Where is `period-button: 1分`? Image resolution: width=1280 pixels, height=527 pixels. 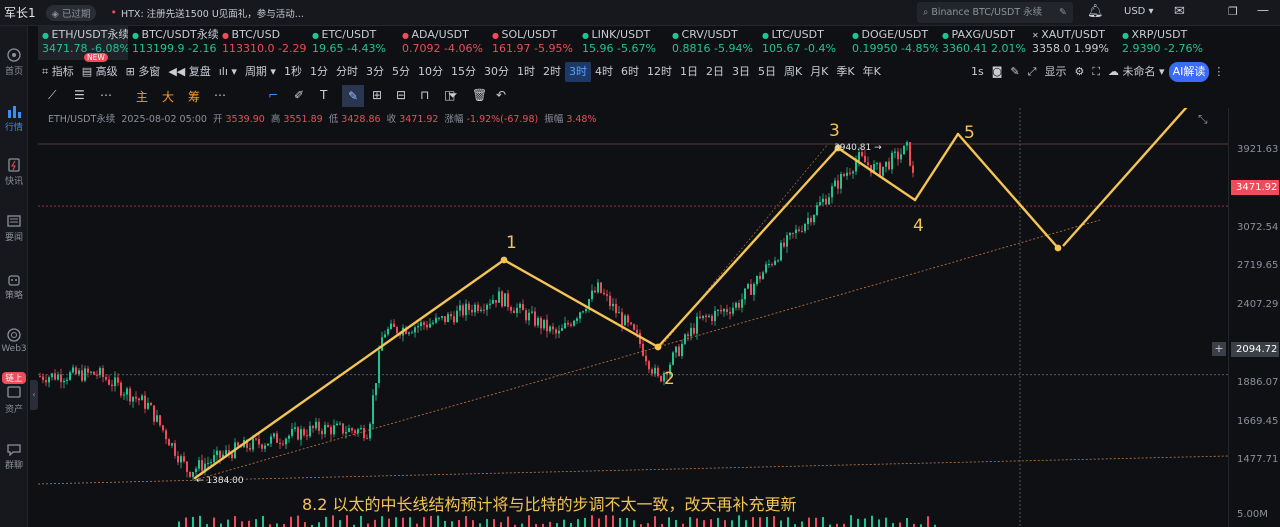
period-button: 1分 is located at coordinates (319, 72).